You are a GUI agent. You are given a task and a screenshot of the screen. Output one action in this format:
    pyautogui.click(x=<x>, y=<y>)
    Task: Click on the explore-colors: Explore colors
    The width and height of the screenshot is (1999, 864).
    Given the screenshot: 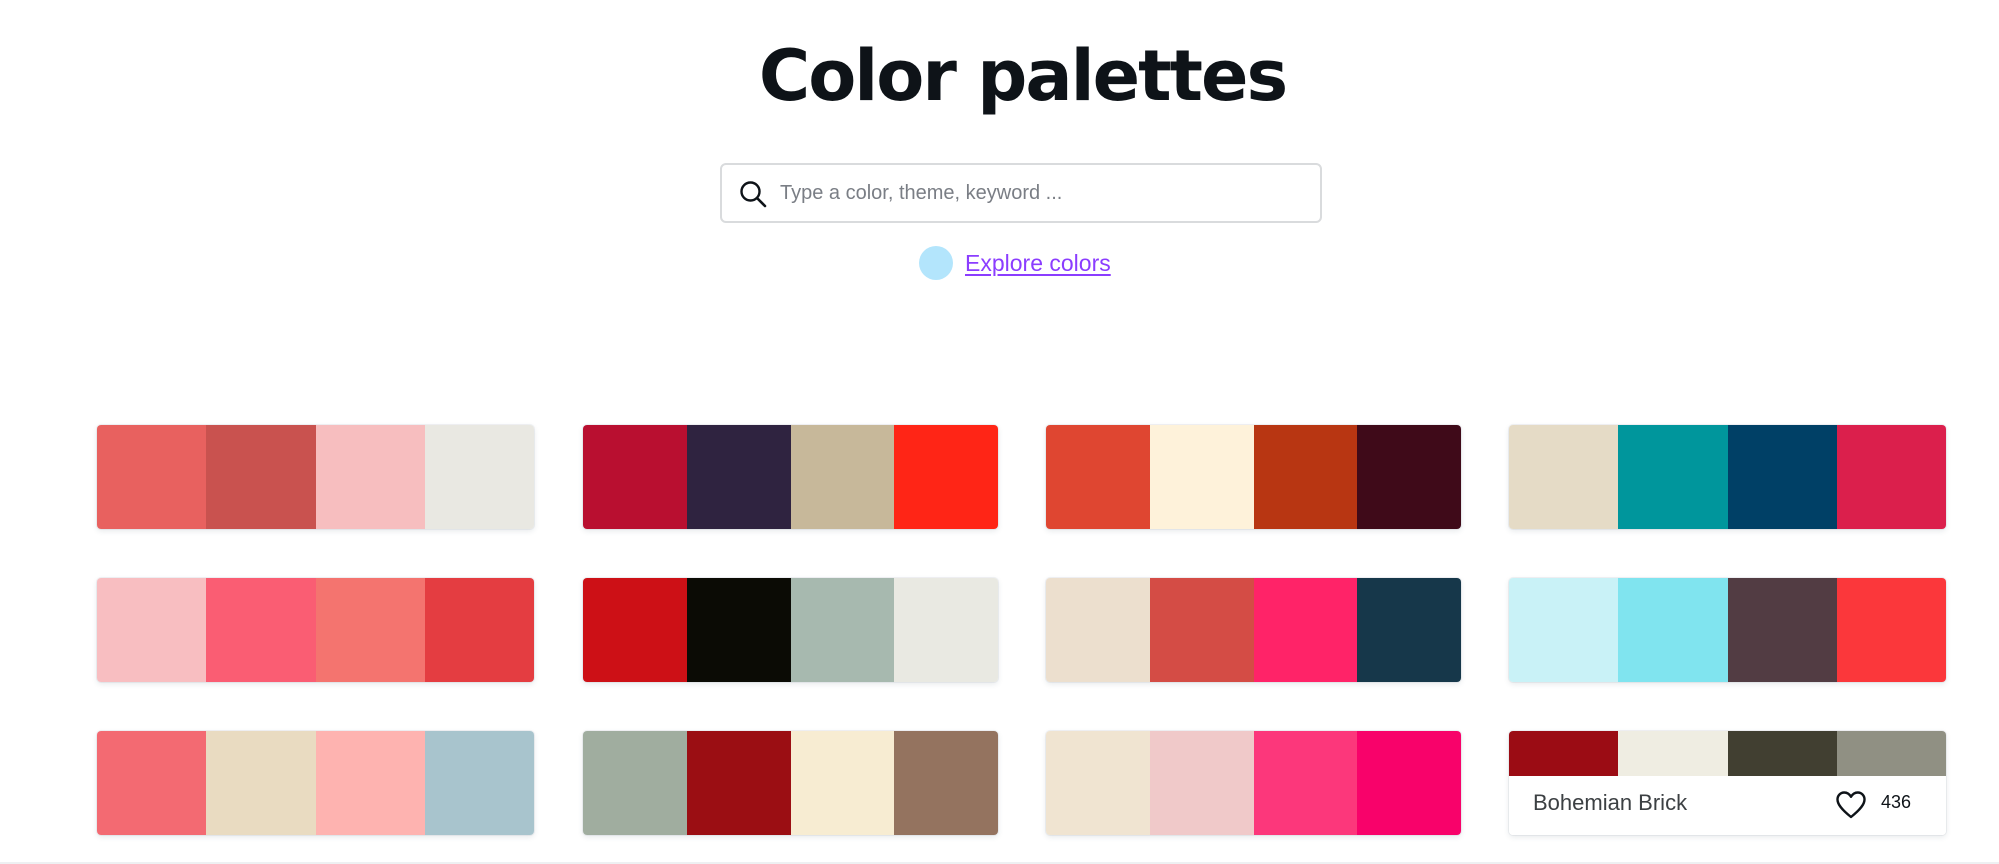 What is the action you would take?
    pyautogui.click(x=1015, y=263)
    